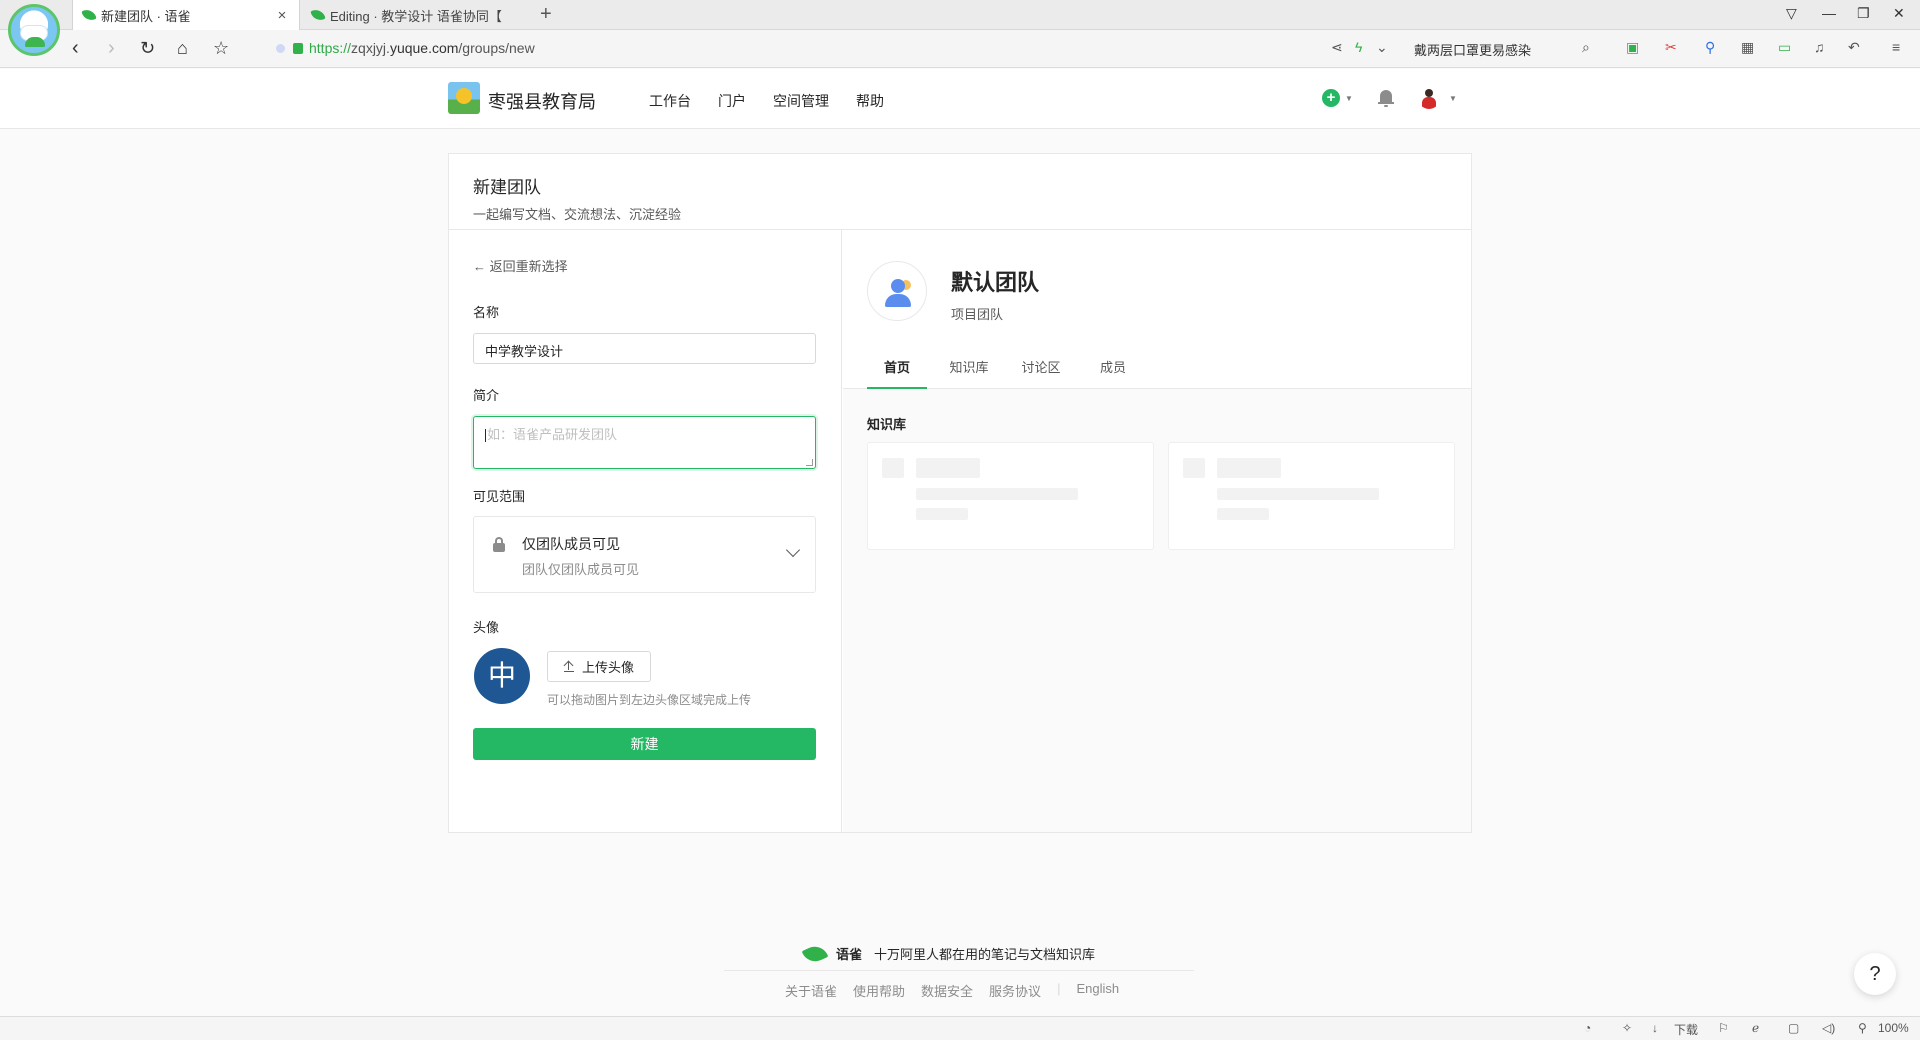  I want to click on upload-avatar-button: 上传头像, so click(599, 666).